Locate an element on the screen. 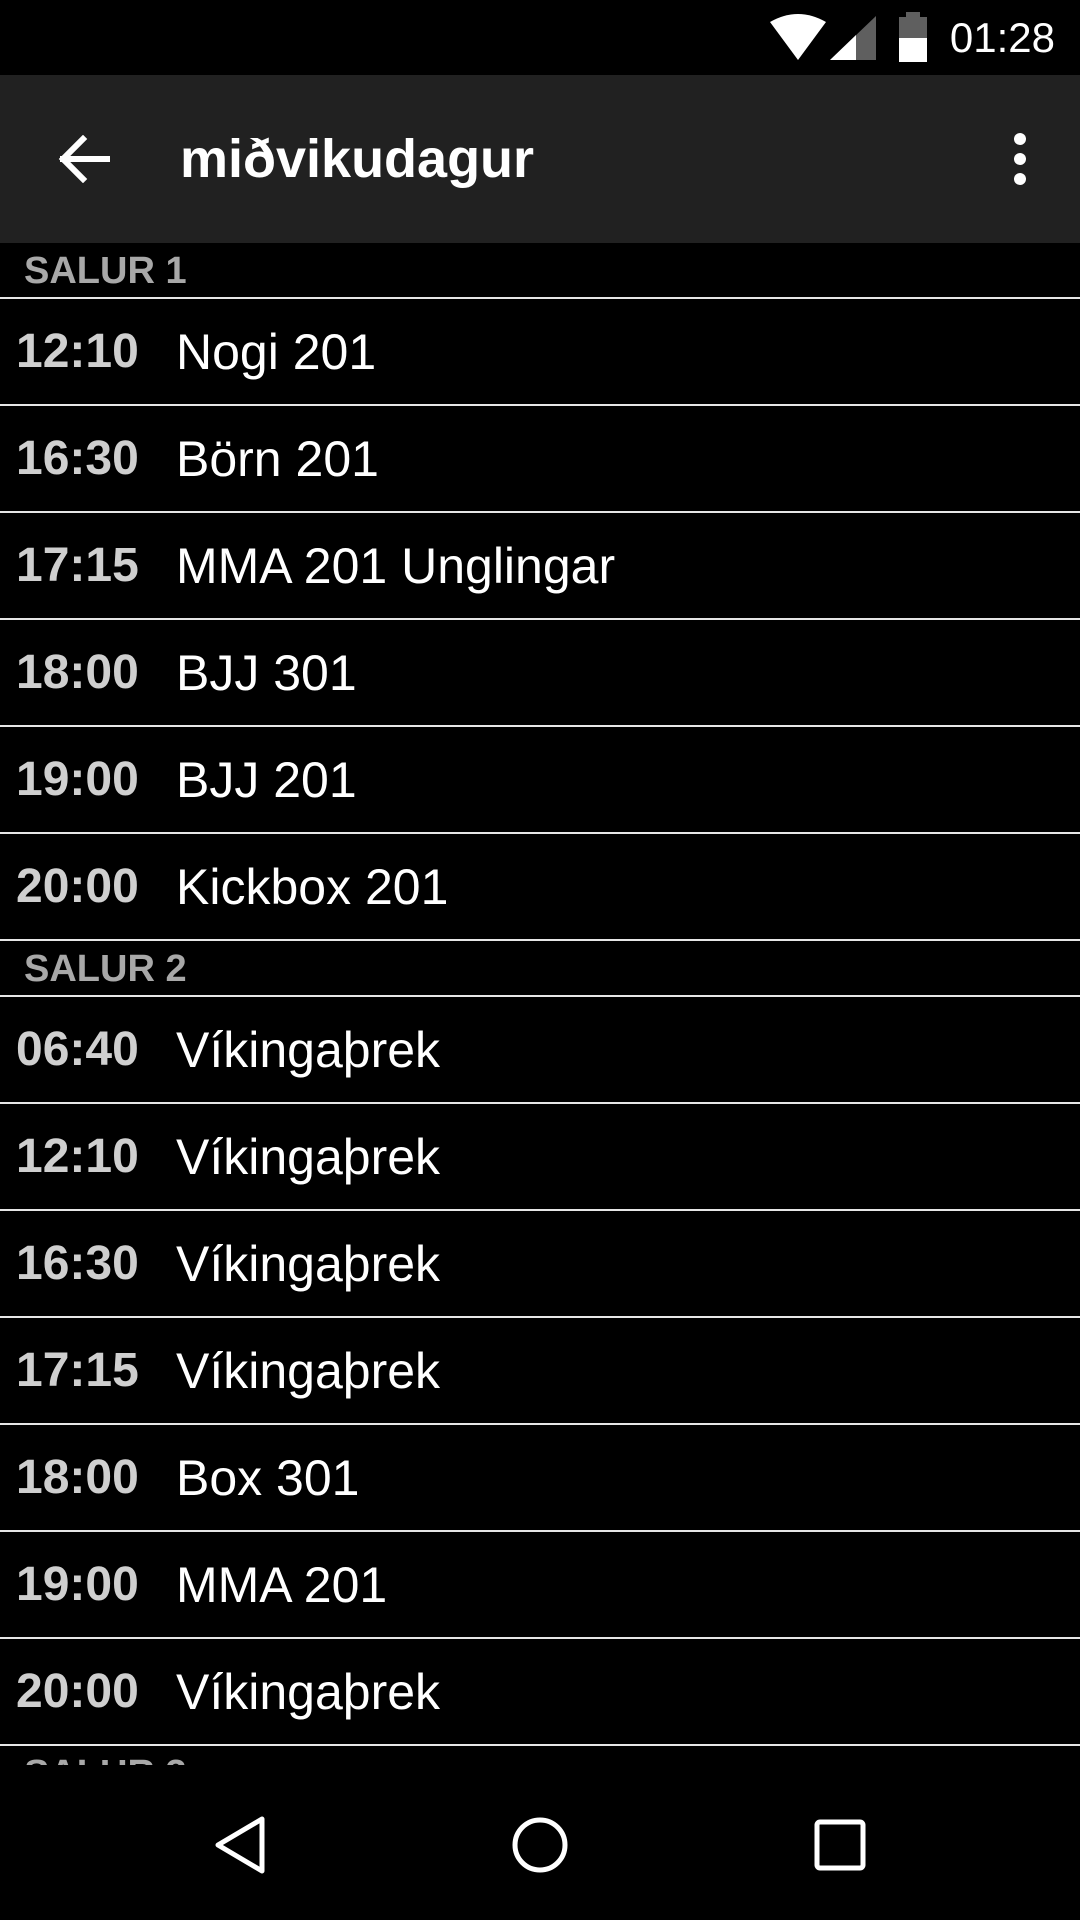  nav-back-button is located at coordinates (240, 1845).